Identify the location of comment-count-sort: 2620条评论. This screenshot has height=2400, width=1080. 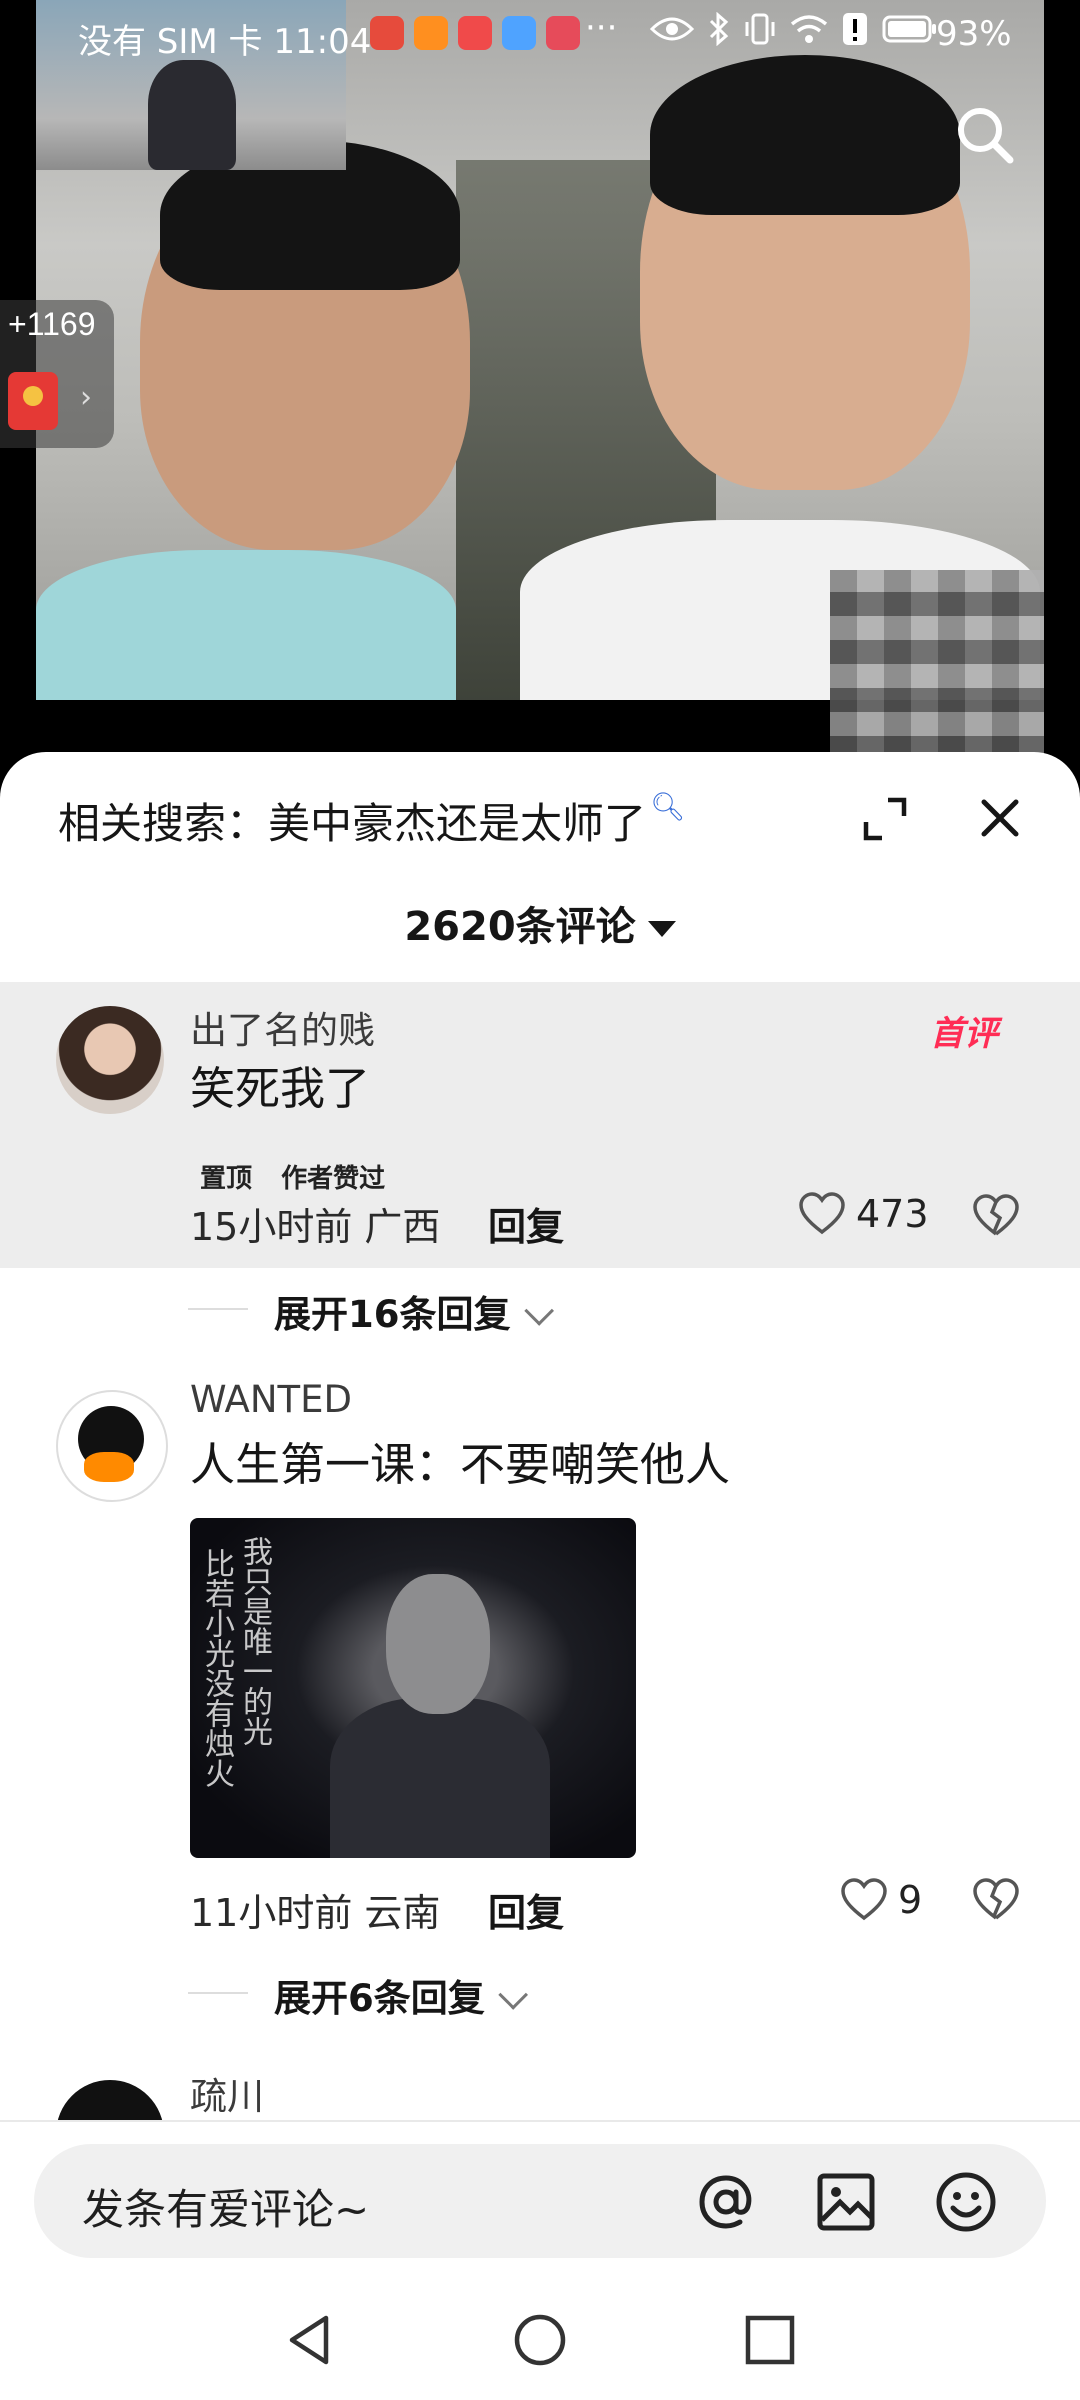
(540, 923).